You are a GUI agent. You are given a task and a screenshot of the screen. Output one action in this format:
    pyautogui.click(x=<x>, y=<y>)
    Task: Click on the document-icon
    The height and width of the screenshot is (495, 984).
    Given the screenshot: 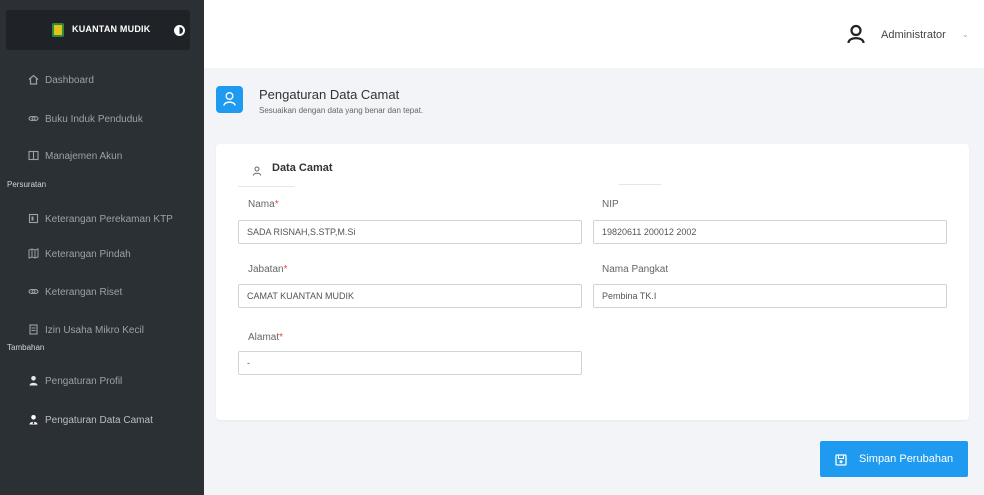 What is the action you would take?
    pyautogui.click(x=33, y=330)
    